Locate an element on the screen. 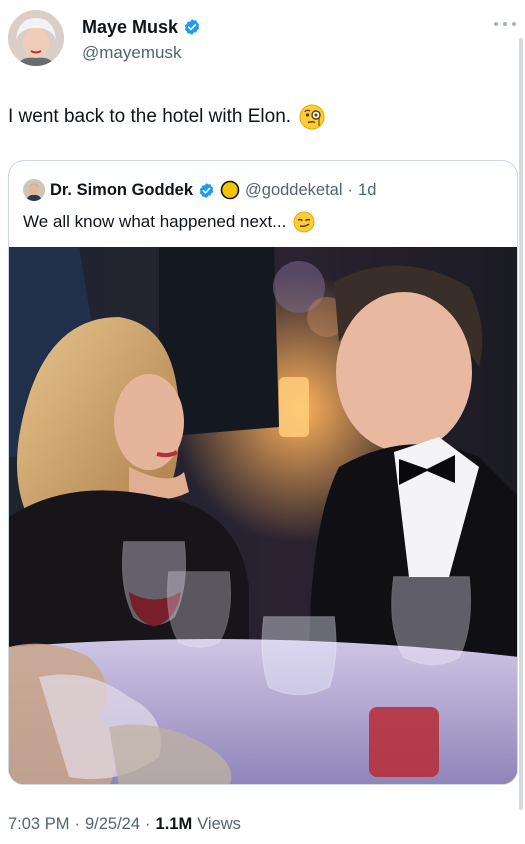  gold-circle-icon is located at coordinates (230, 190).